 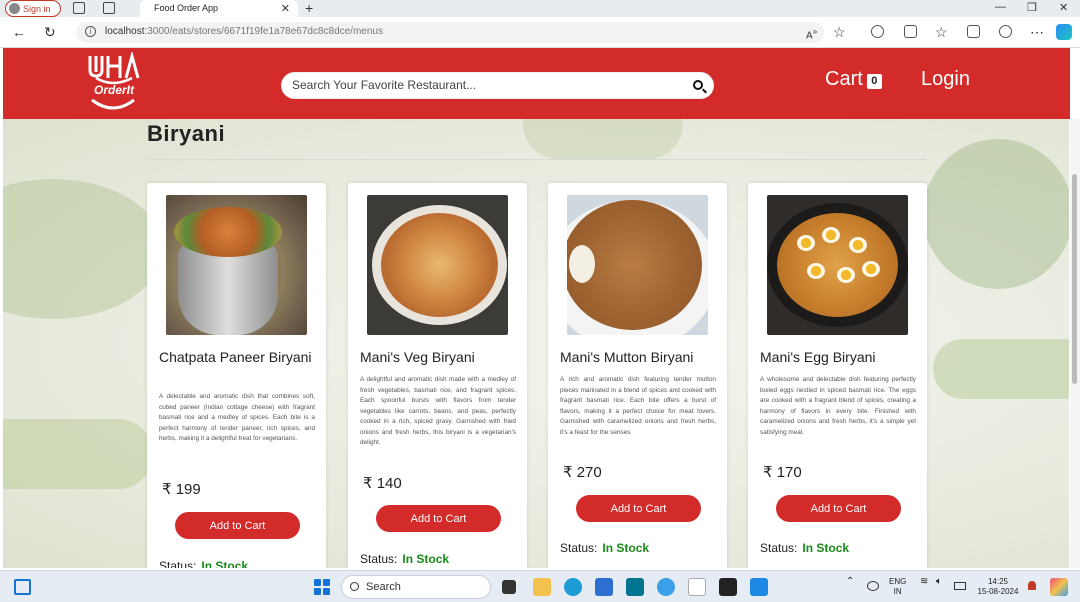 What do you see at coordinates (309, 8) in the screenshot?
I see `new-tab-icon: +` at bounding box center [309, 8].